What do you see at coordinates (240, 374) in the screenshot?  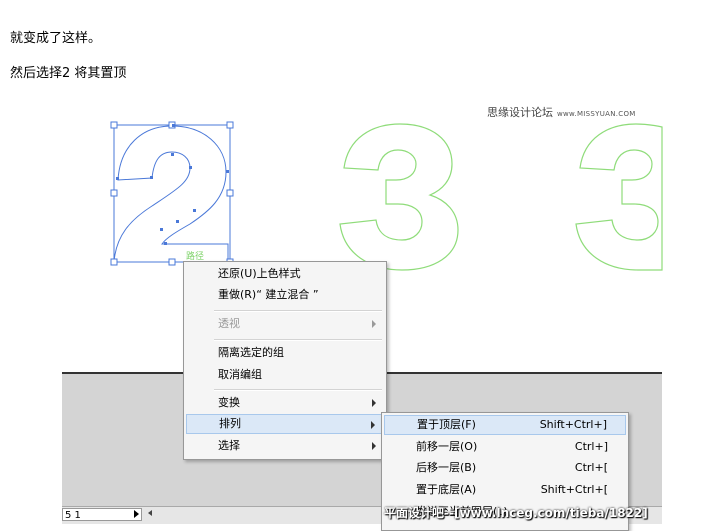 I see `menu-item-label: 取消编组` at bounding box center [240, 374].